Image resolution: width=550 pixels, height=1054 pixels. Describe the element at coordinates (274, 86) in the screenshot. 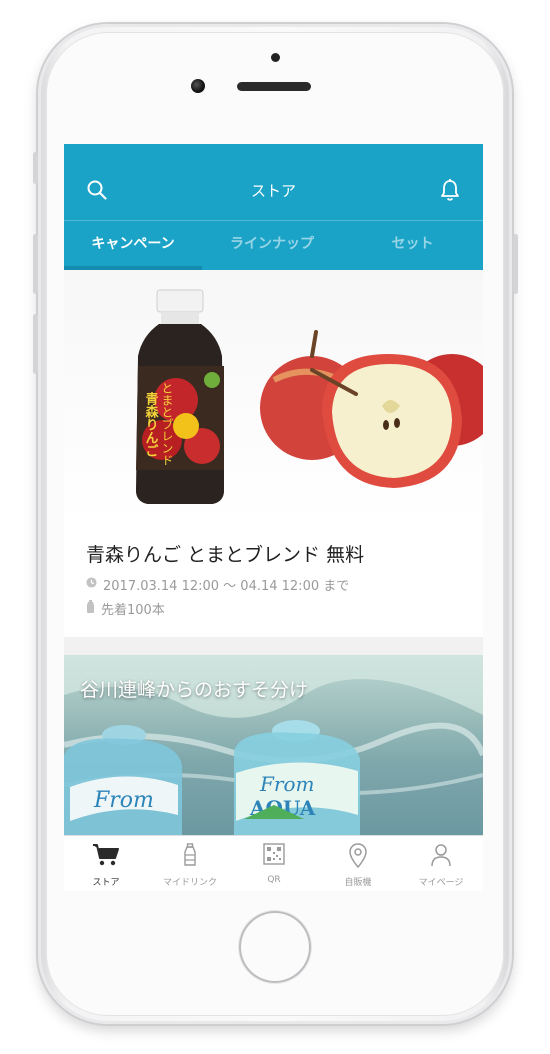

I see `earpiece-speaker` at that location.